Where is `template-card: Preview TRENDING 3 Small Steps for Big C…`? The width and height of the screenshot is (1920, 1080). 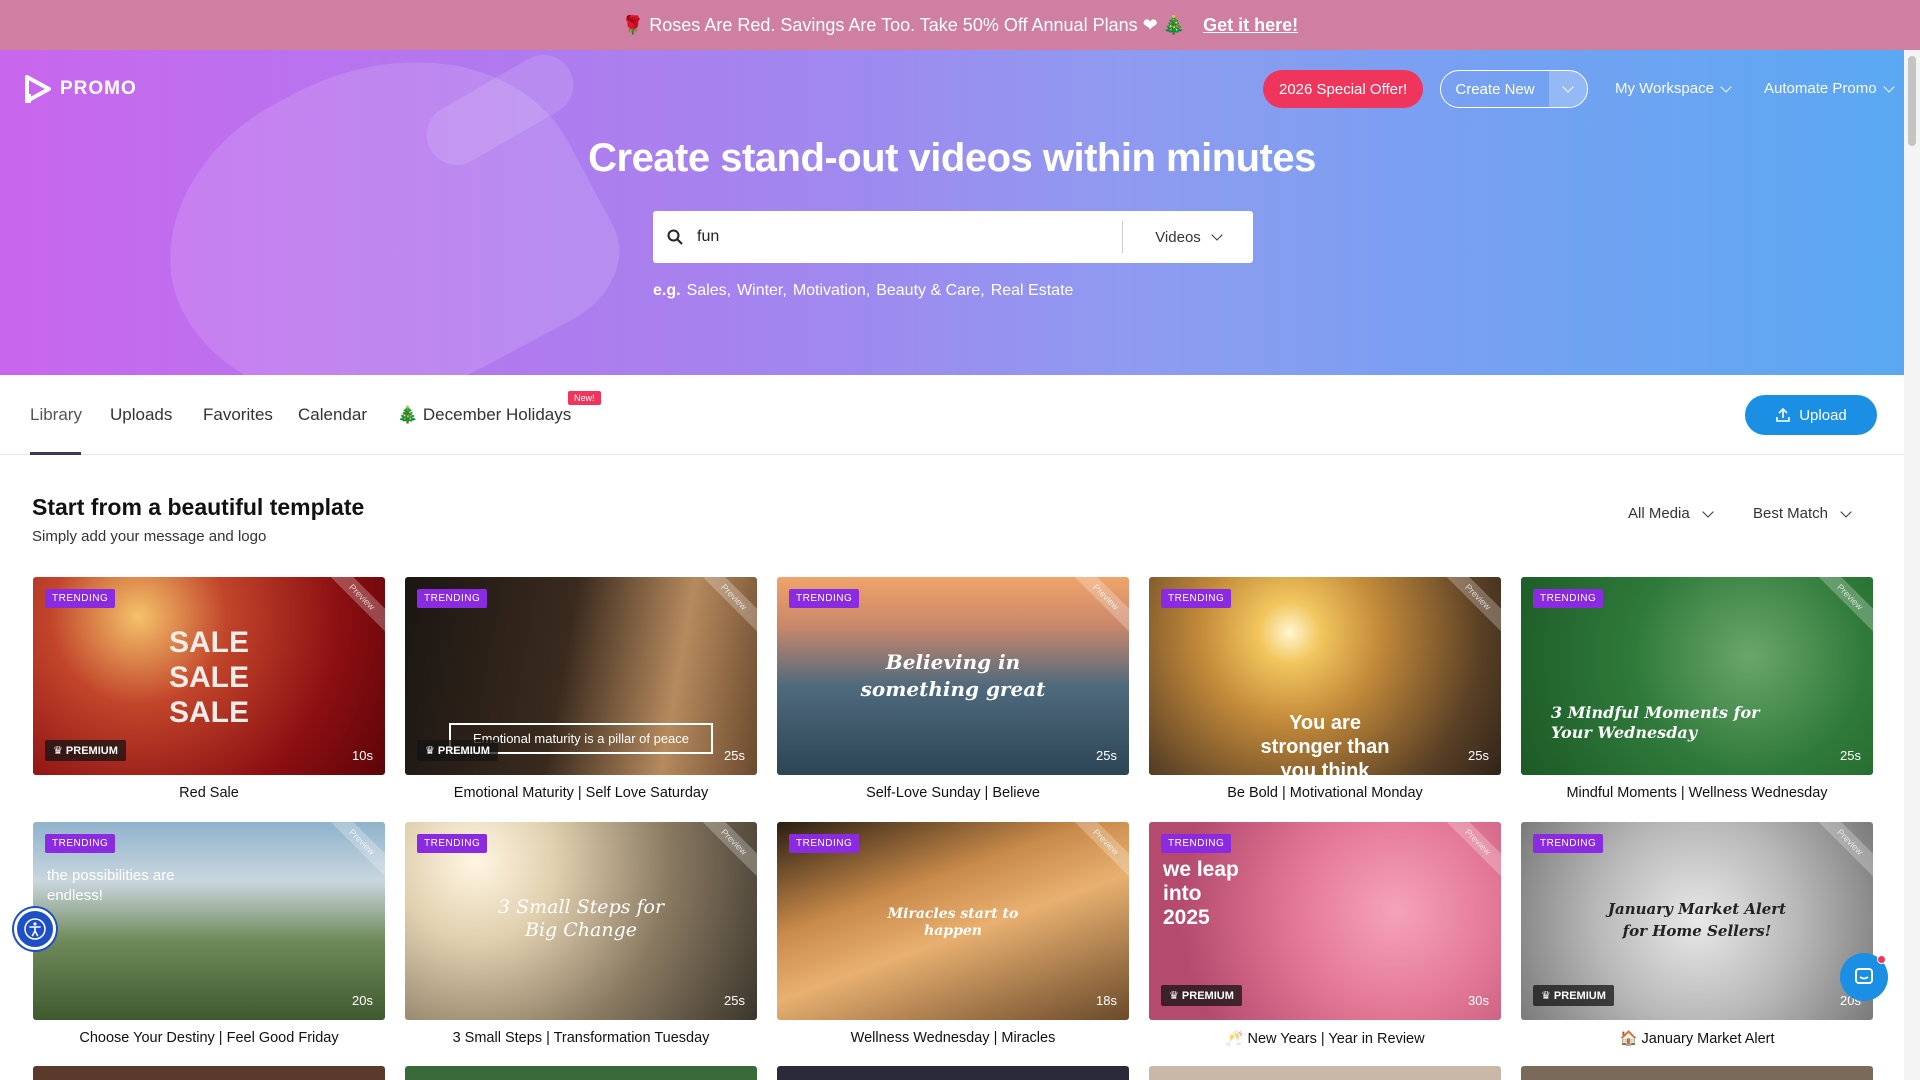 template-card: Preview TRENDING 3 Small Steps for Big C… is located at coordinates (581, 934).